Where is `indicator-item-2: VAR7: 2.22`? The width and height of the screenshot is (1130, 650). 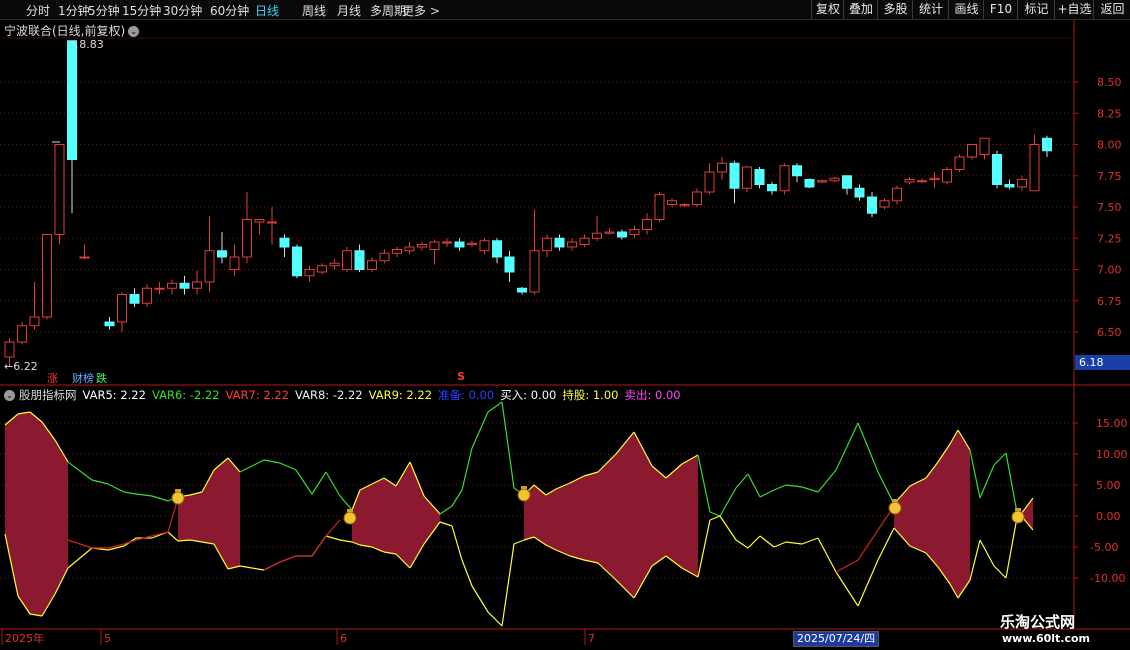
indicator-item-2: VAR7: 2.22 is located at coordinates (257, 395).